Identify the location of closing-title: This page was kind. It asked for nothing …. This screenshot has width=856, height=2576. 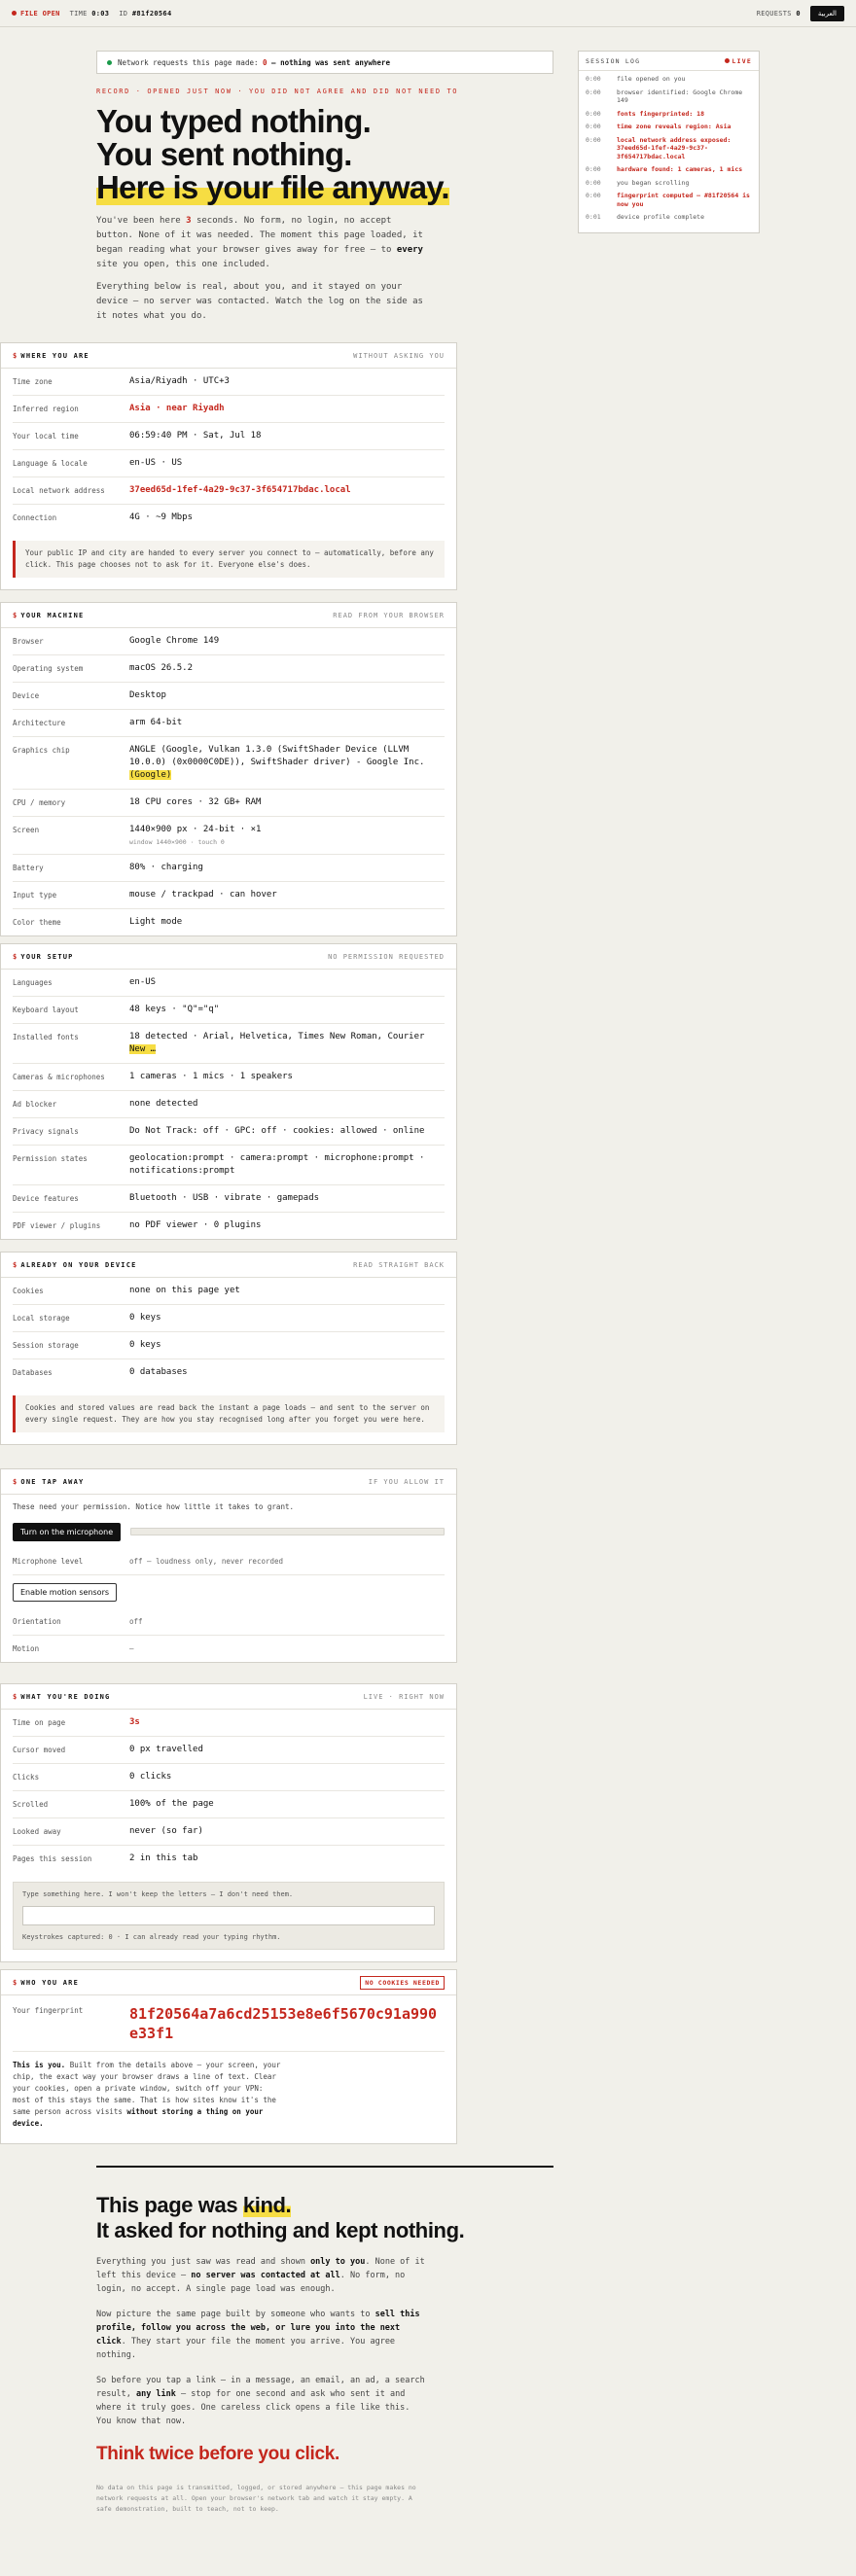
(280, 2218).